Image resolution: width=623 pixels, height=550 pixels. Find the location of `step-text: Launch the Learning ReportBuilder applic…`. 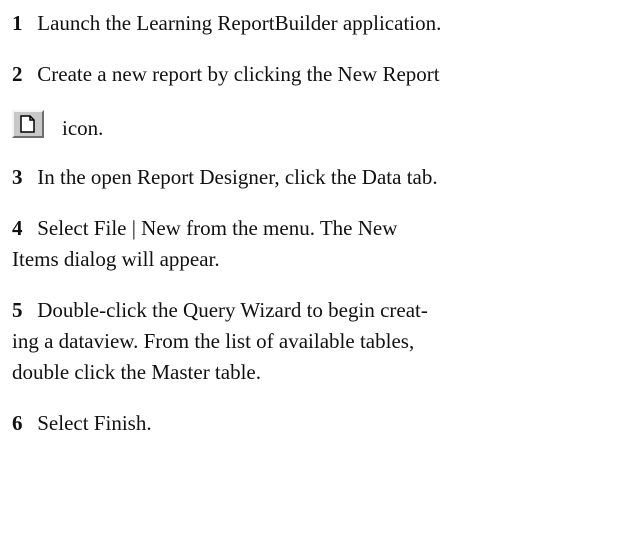

step-text: Launch the Learning ReportBuilder applic… is located at coordinates (239, 23).